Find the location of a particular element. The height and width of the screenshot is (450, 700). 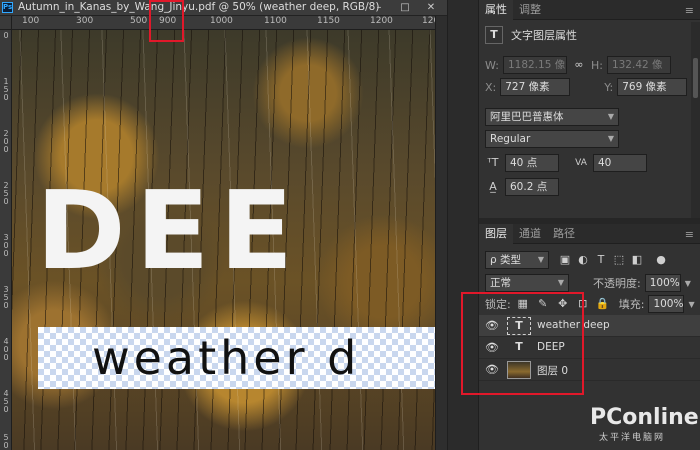

tab-properties: 属性 is located at coordinates (496, 10).